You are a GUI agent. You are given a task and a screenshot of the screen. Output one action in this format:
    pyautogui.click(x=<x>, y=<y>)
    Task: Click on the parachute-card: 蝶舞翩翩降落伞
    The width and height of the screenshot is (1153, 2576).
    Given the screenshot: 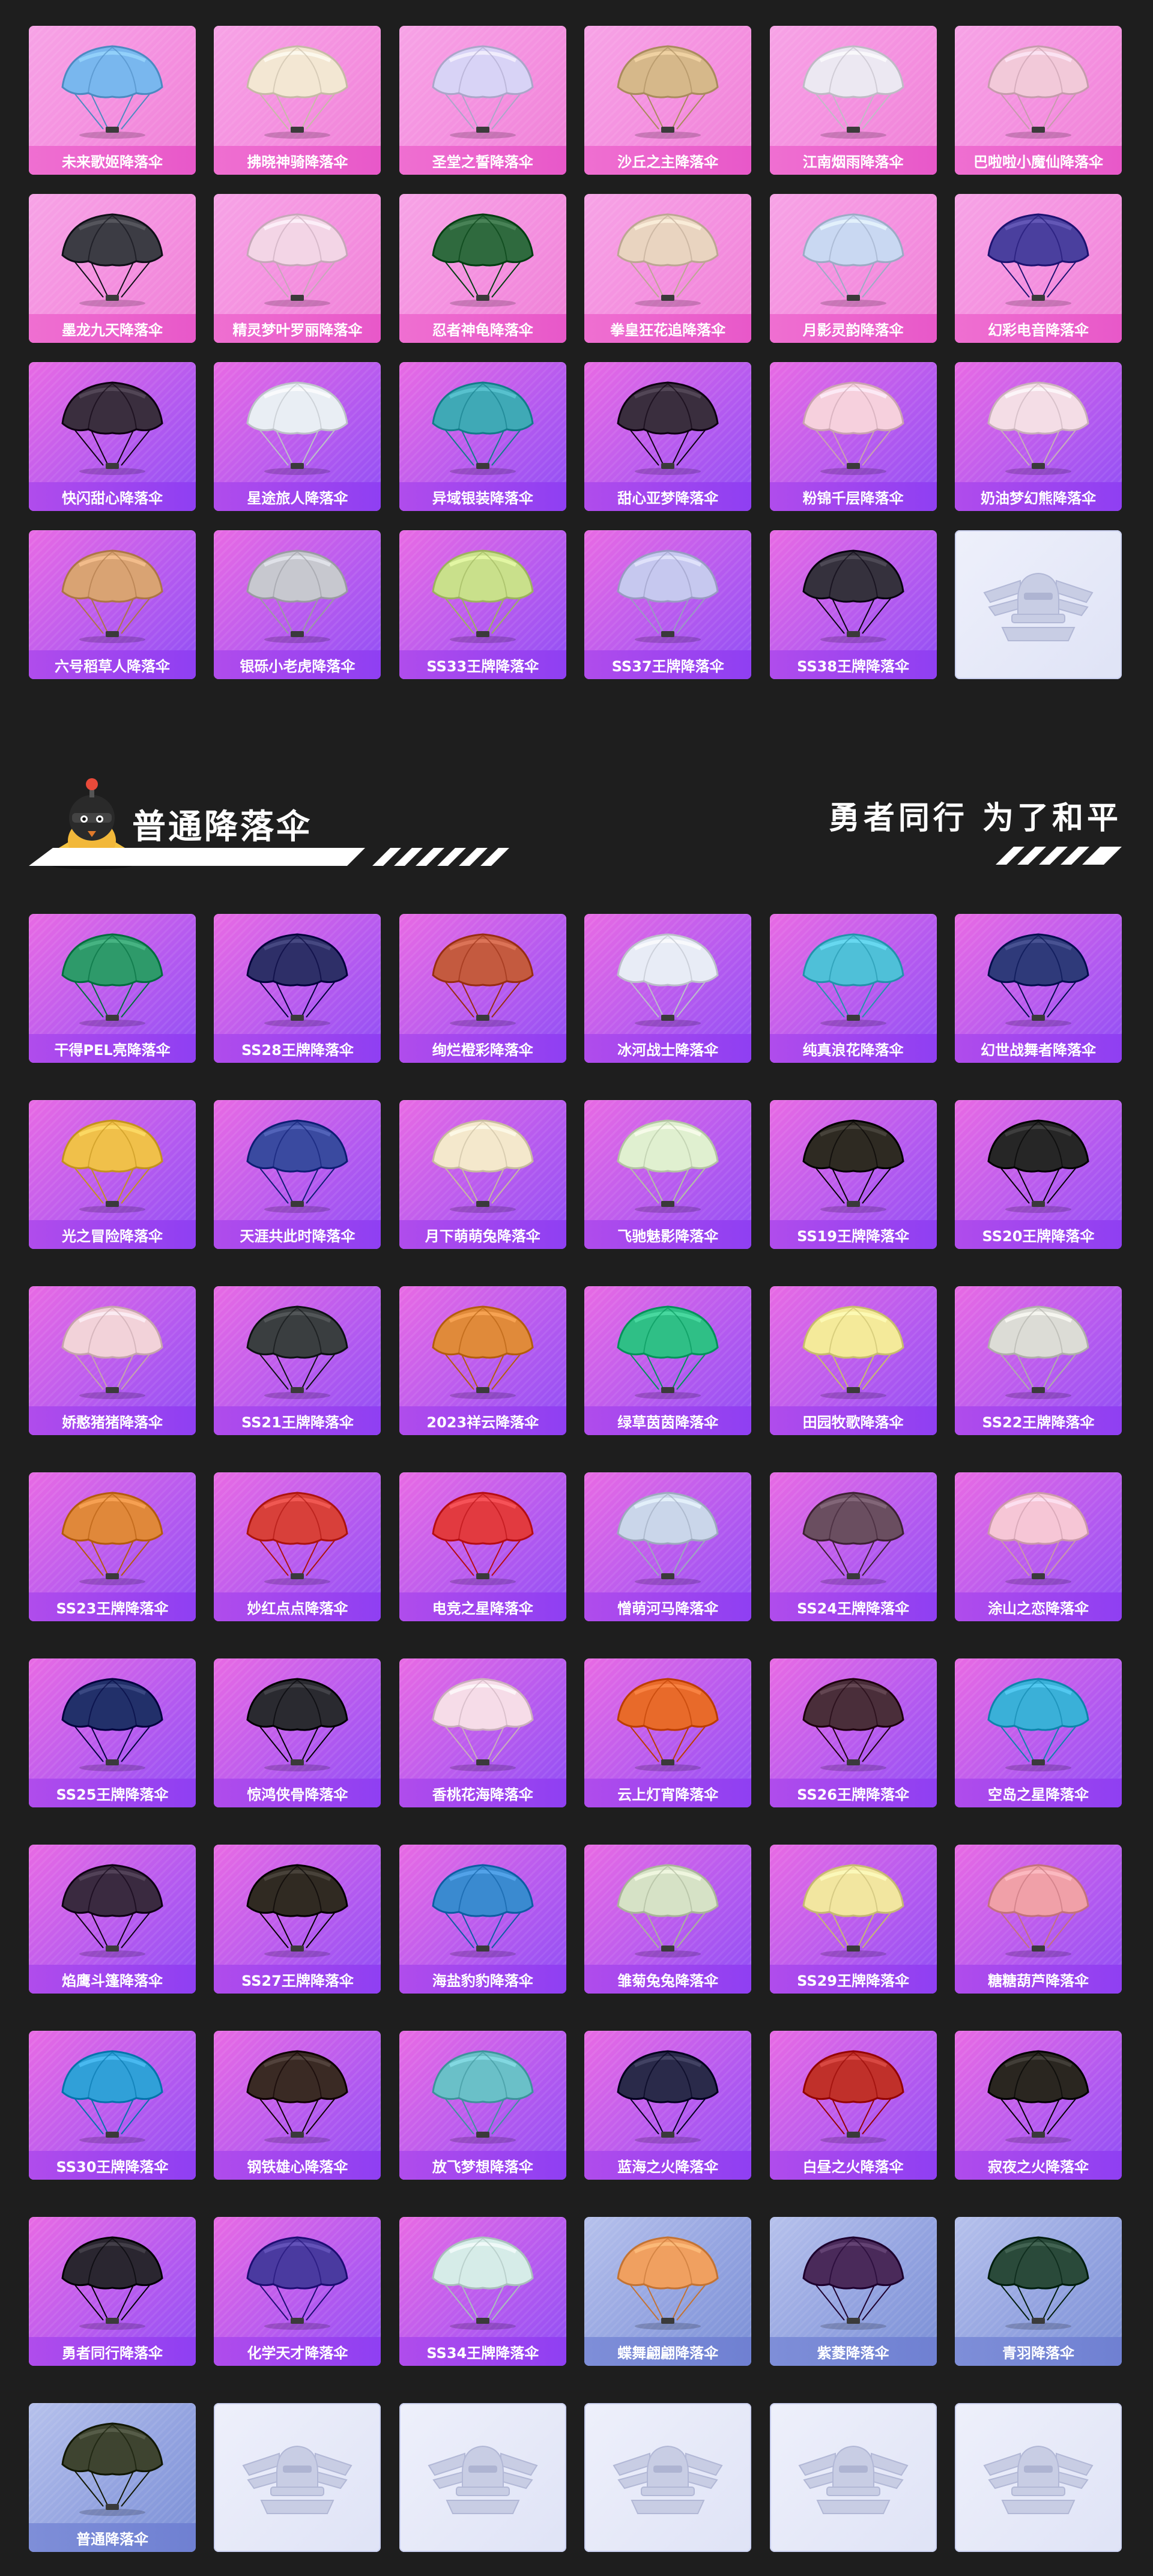 What is the action you would take?
    pyautogui.click(x=668, y=2291)
    